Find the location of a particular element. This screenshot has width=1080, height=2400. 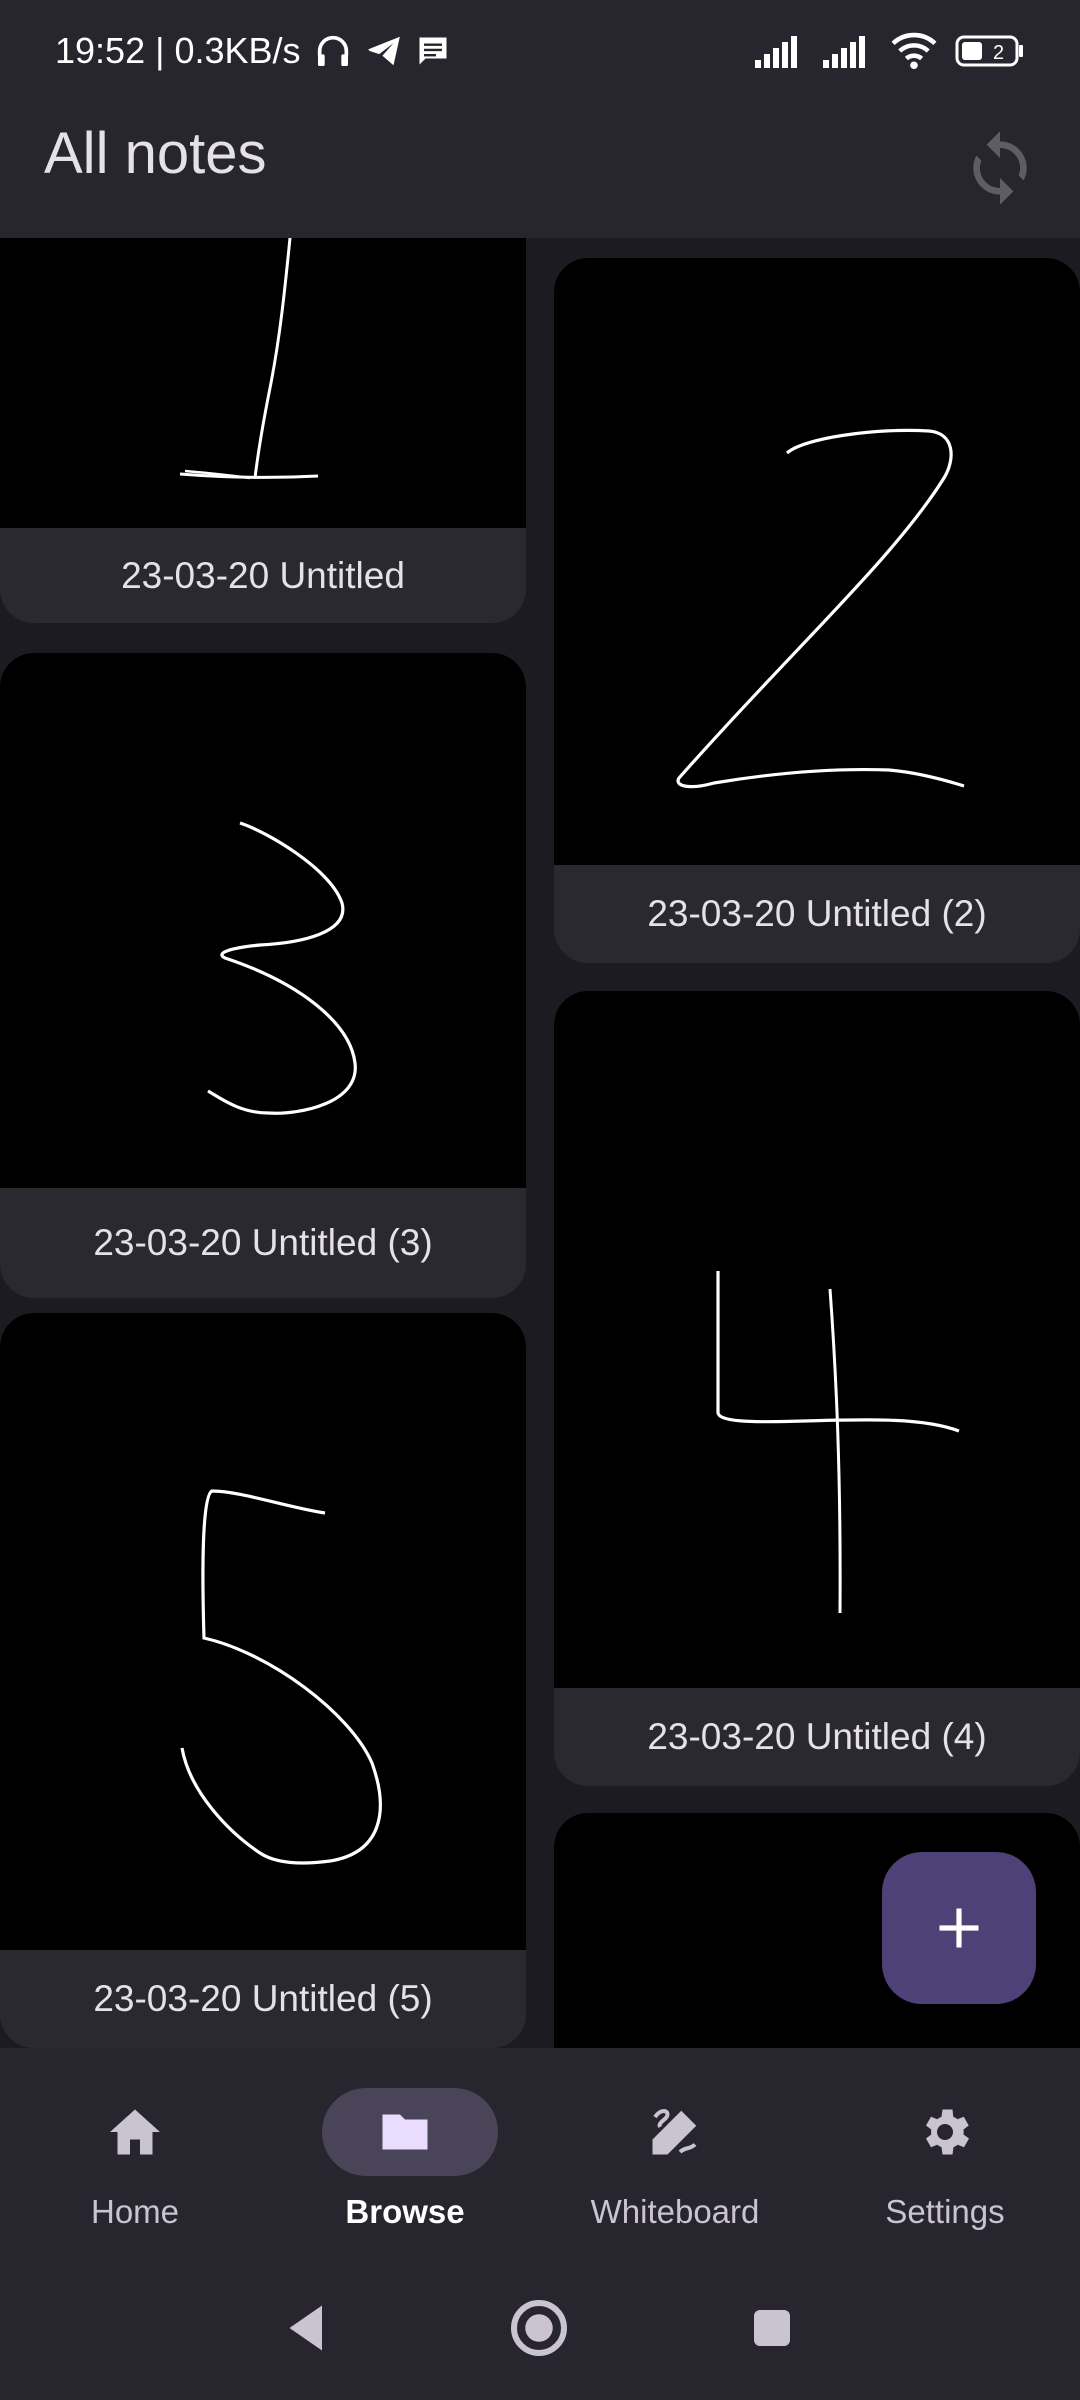

plus-icon is located at coordinates (959, 1928).